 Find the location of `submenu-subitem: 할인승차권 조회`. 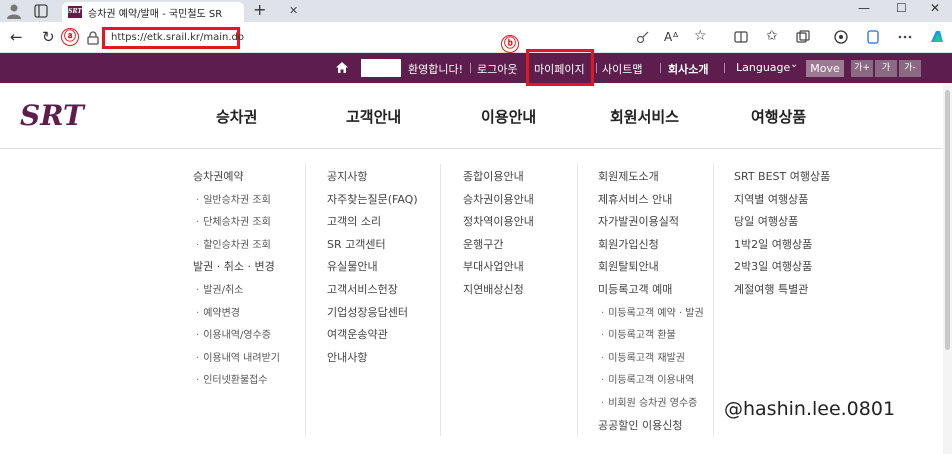

submenu-subitem: 할인승차권 조회 is located at coordinates (233, 243).